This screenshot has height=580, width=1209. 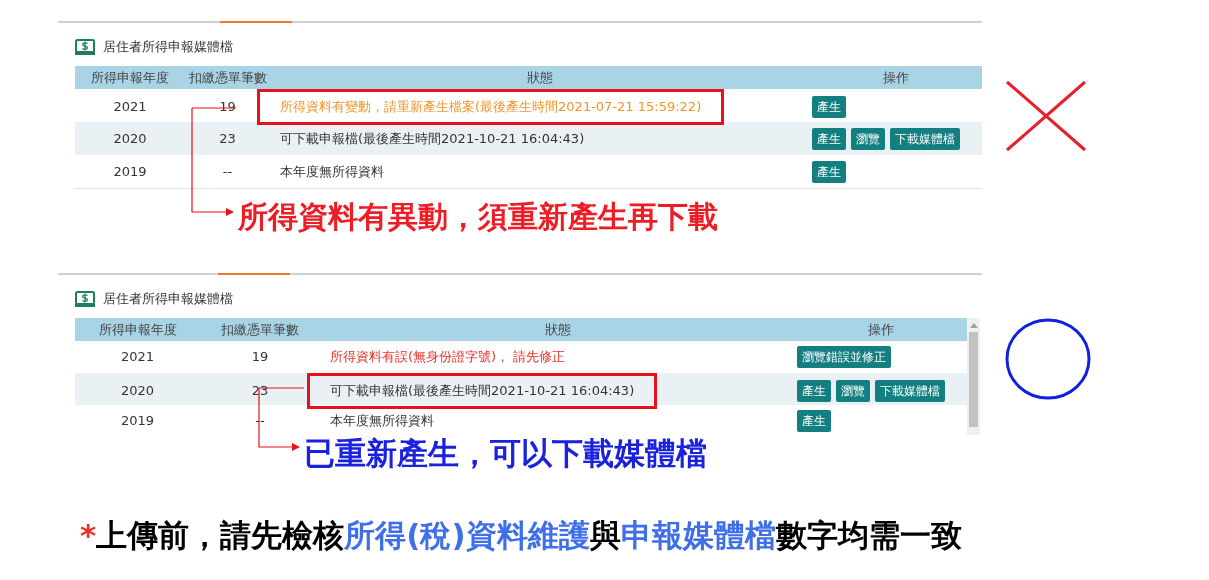 I want to click on scrollbar, so click(x=973, y=376).